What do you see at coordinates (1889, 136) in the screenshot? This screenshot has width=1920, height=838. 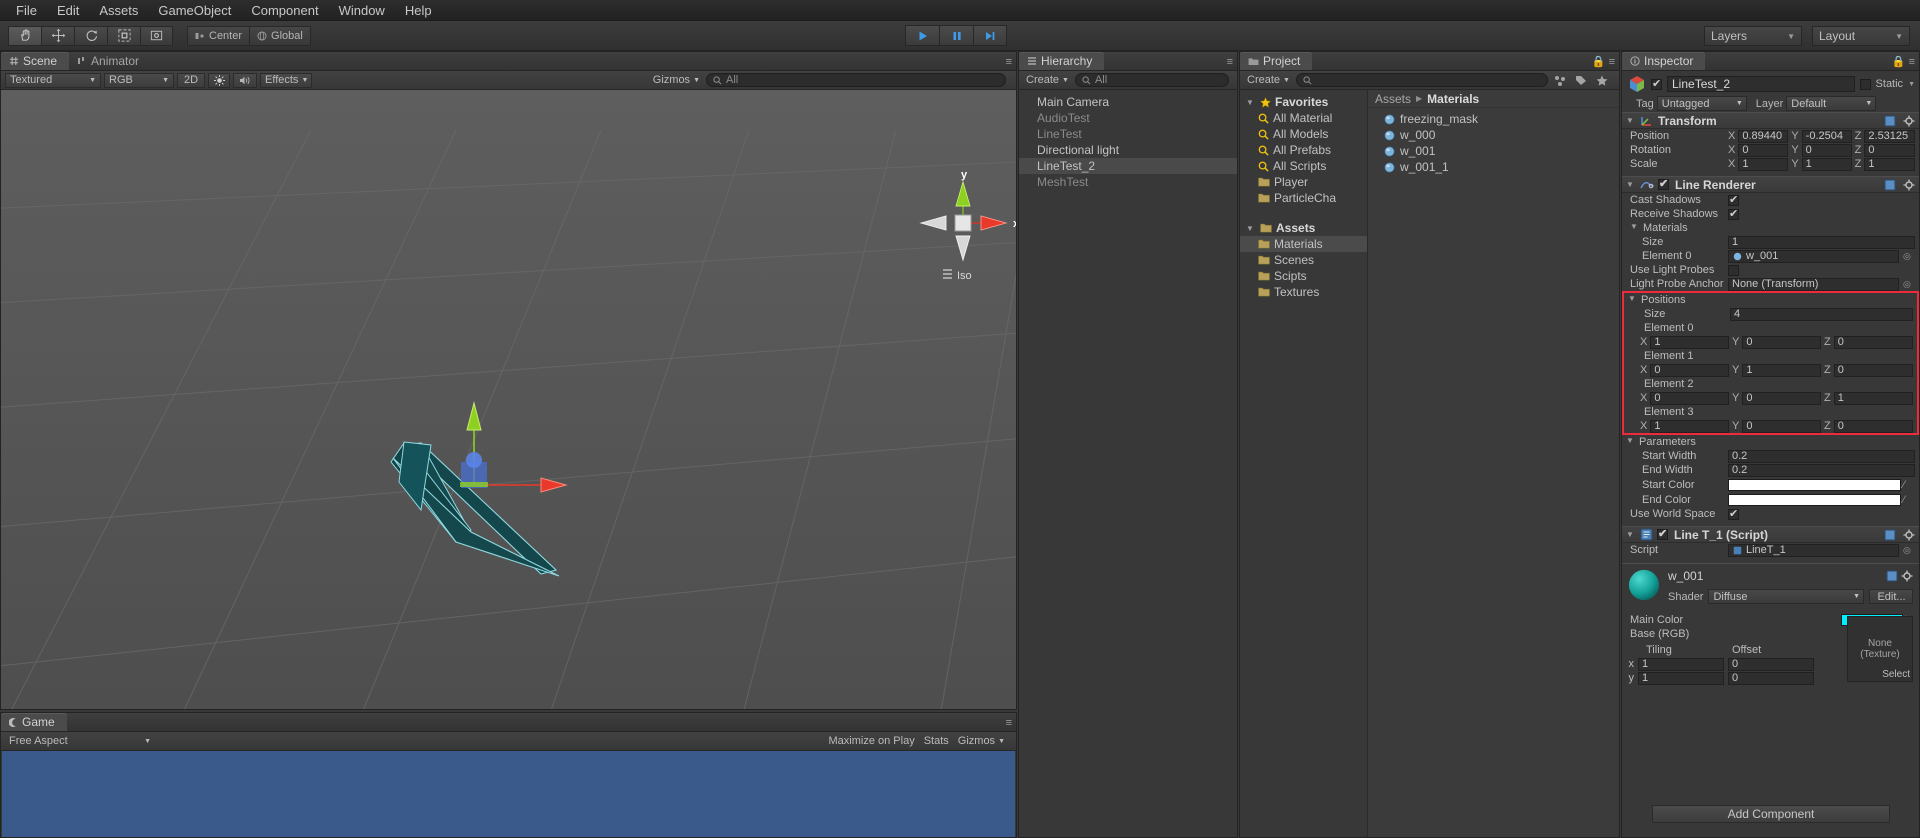 I see `position-z-field: 2.53125` at bounding box center [1889, 136].